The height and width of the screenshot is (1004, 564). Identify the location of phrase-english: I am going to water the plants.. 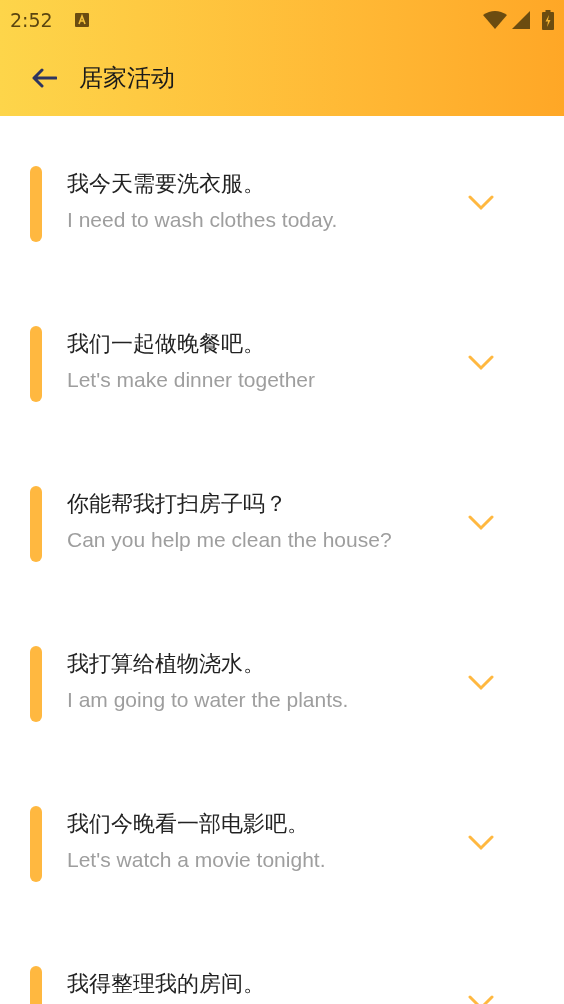
(208, 700).